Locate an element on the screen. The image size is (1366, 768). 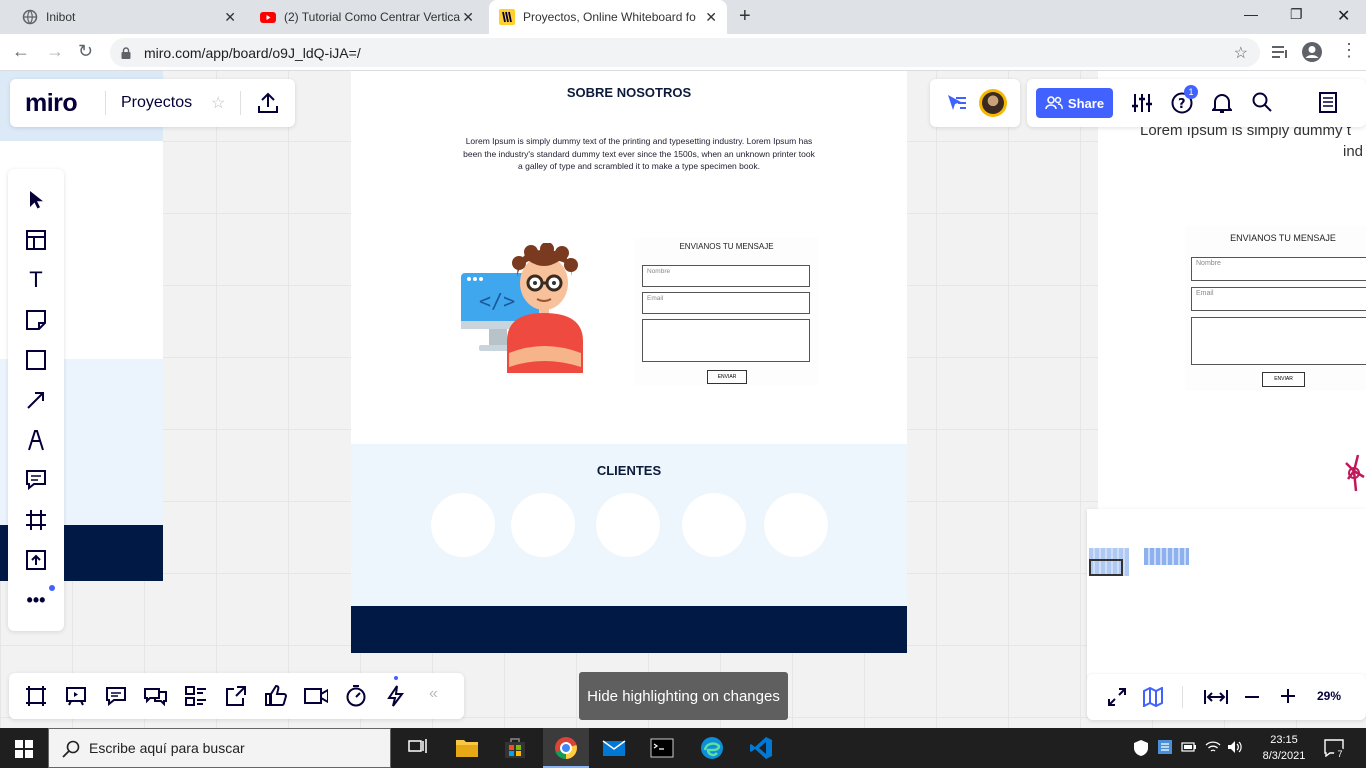
mail-icon is located at coordinates (614, 748).